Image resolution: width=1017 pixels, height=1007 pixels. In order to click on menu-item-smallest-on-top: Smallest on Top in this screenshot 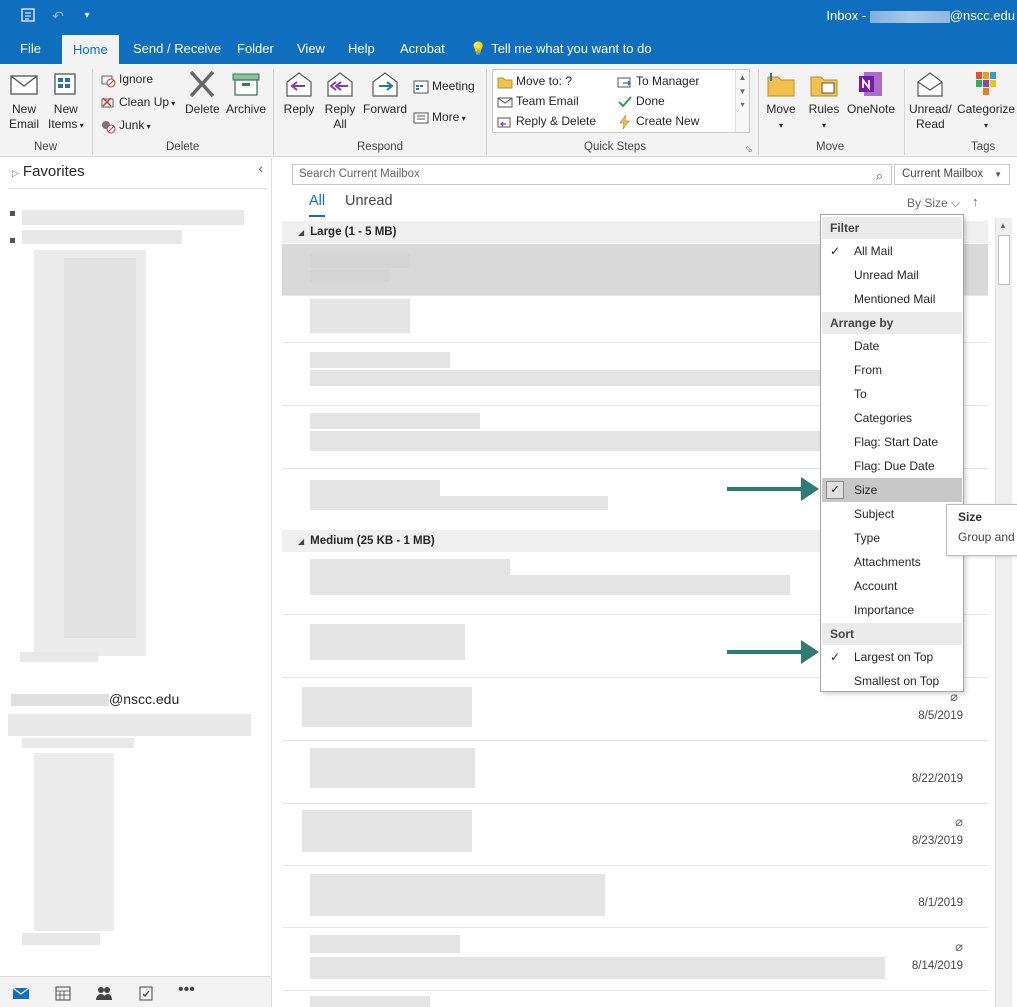, I will do `click(892, 681)`.